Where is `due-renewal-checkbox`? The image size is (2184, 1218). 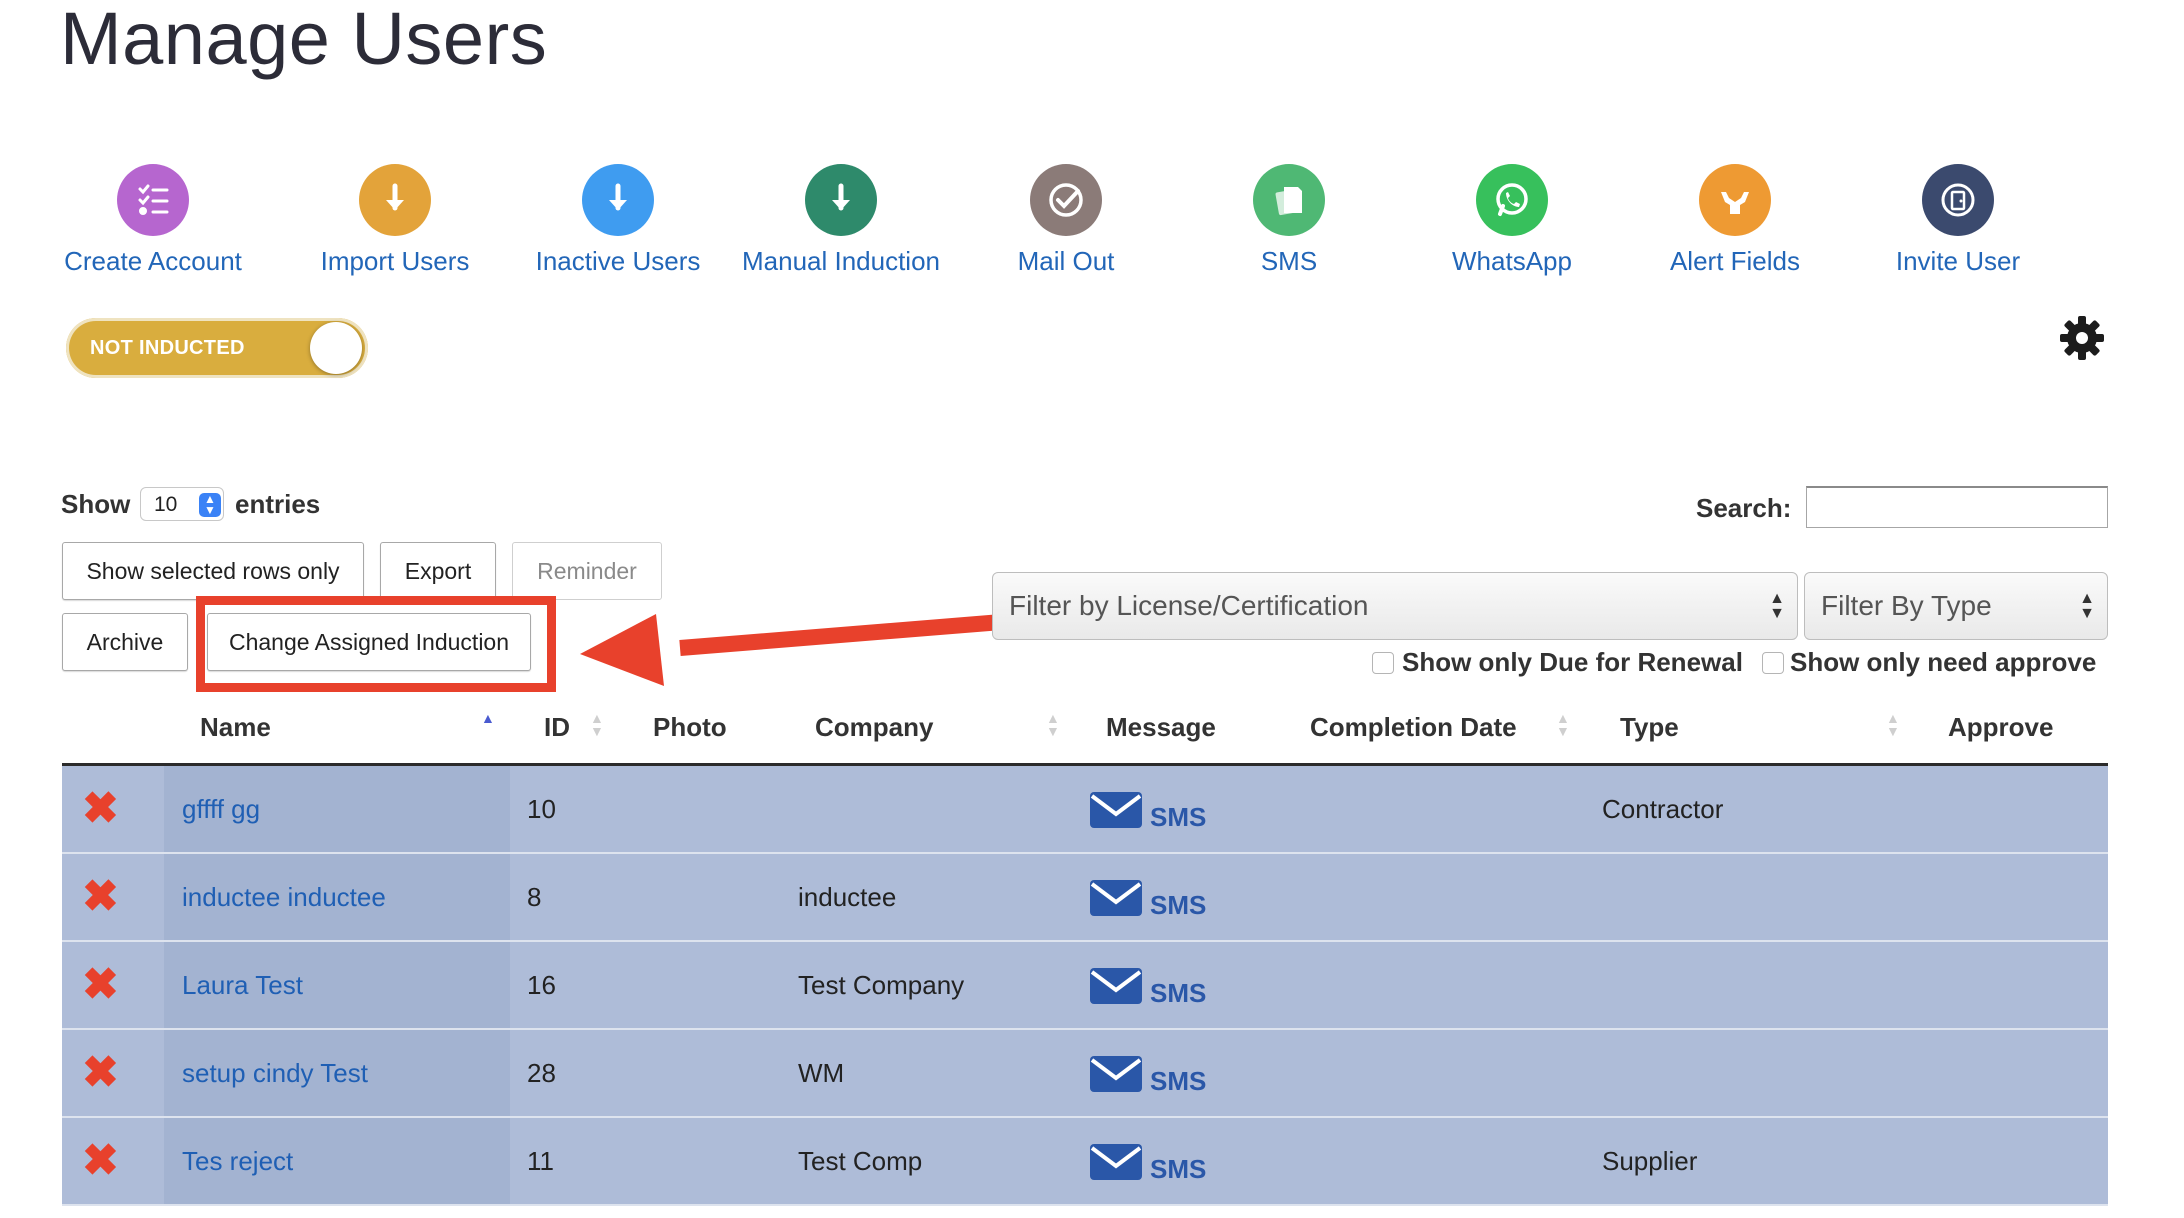
due-renewal-checkbox is located at coordinates (1383, 663).